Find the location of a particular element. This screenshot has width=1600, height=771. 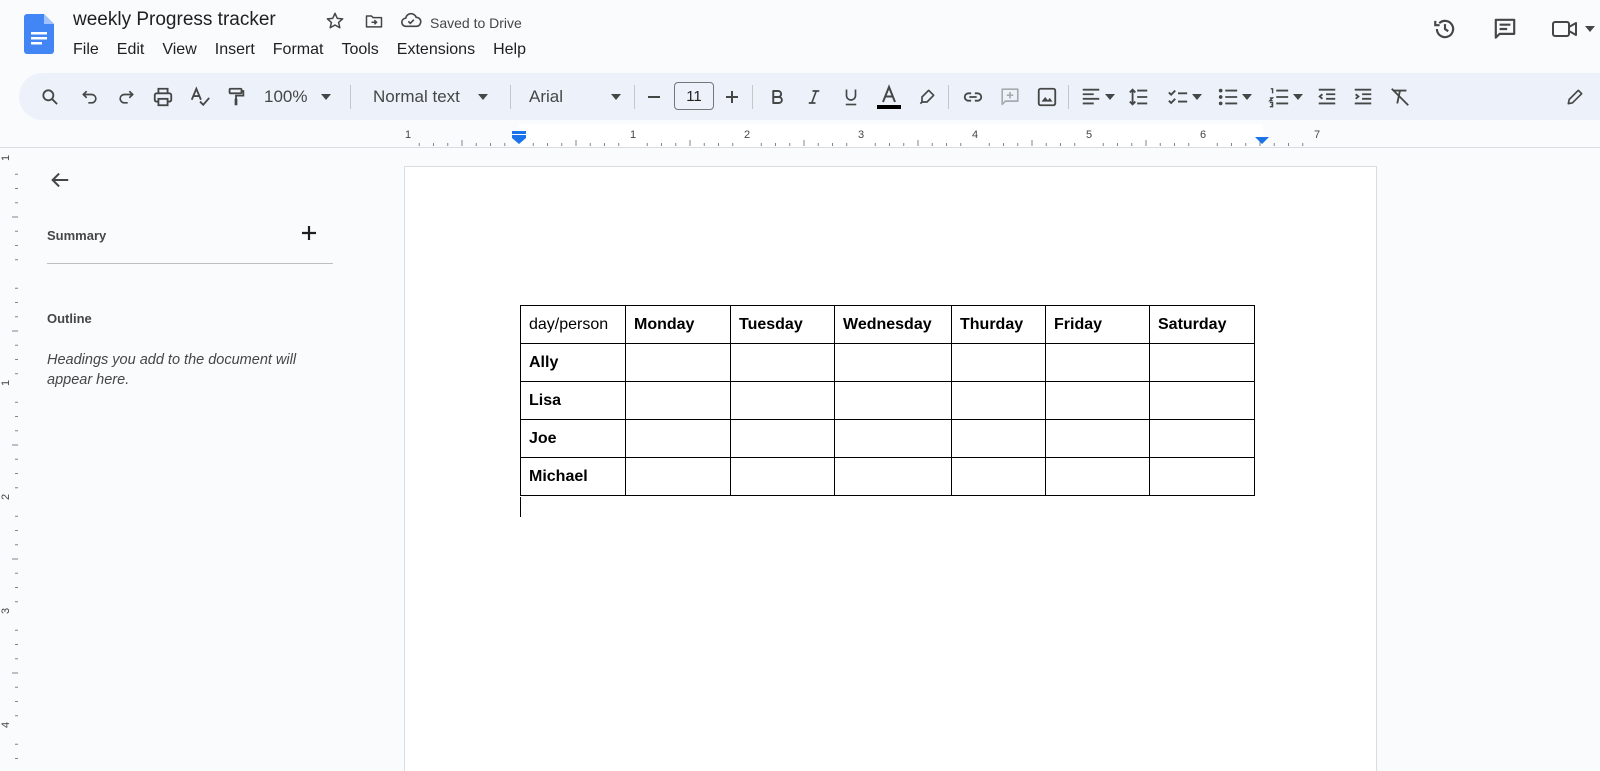

decrease-font-size-icon is located at coordinates (654, 97).